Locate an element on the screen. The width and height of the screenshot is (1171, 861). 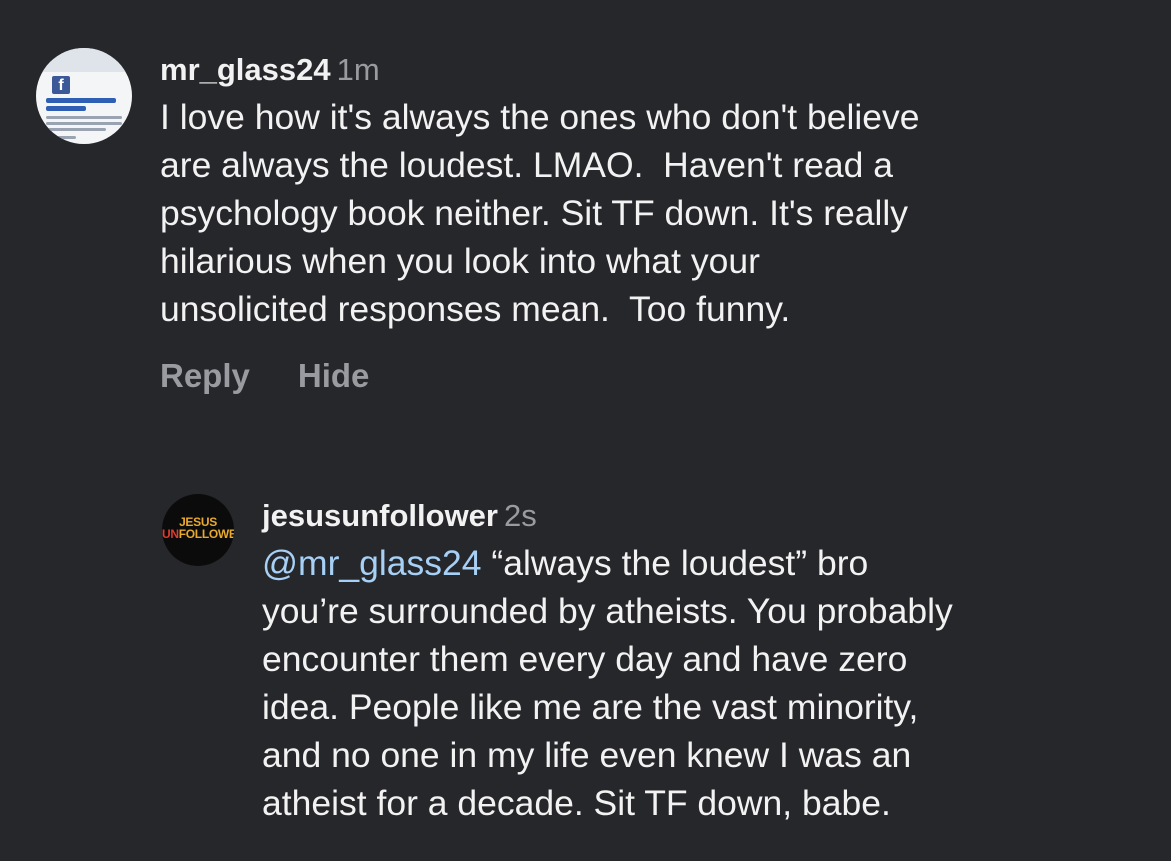
avatar: JESUS UNFOLLOWER is located at coordinates (198, 530).